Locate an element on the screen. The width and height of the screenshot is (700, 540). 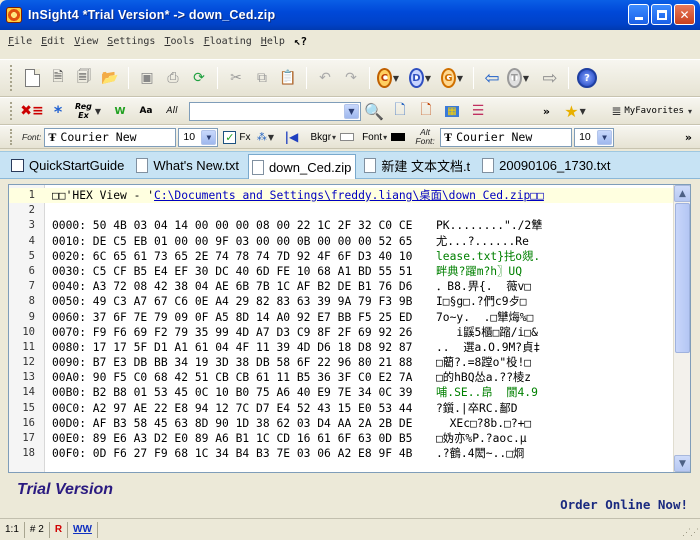
bookmark-button: |◀ is located at coordinates (291, 137).